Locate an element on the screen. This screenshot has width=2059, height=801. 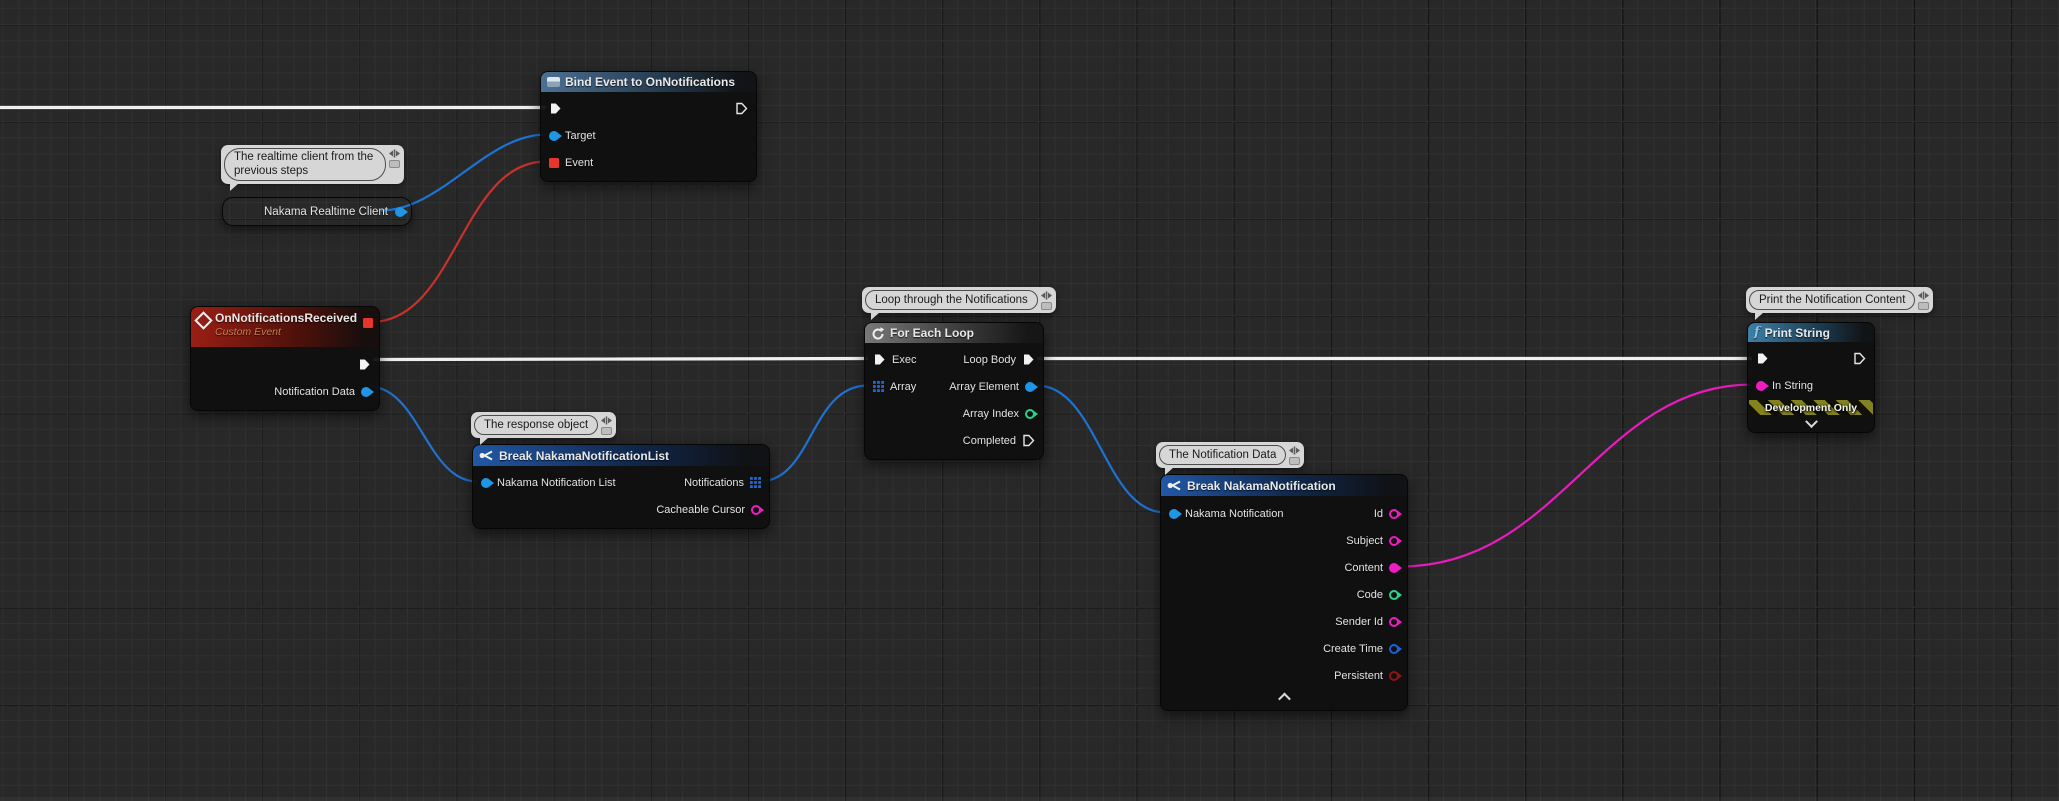
comment-bubble-notification-data: The Notification Data is located at coordinates (1230, 458).